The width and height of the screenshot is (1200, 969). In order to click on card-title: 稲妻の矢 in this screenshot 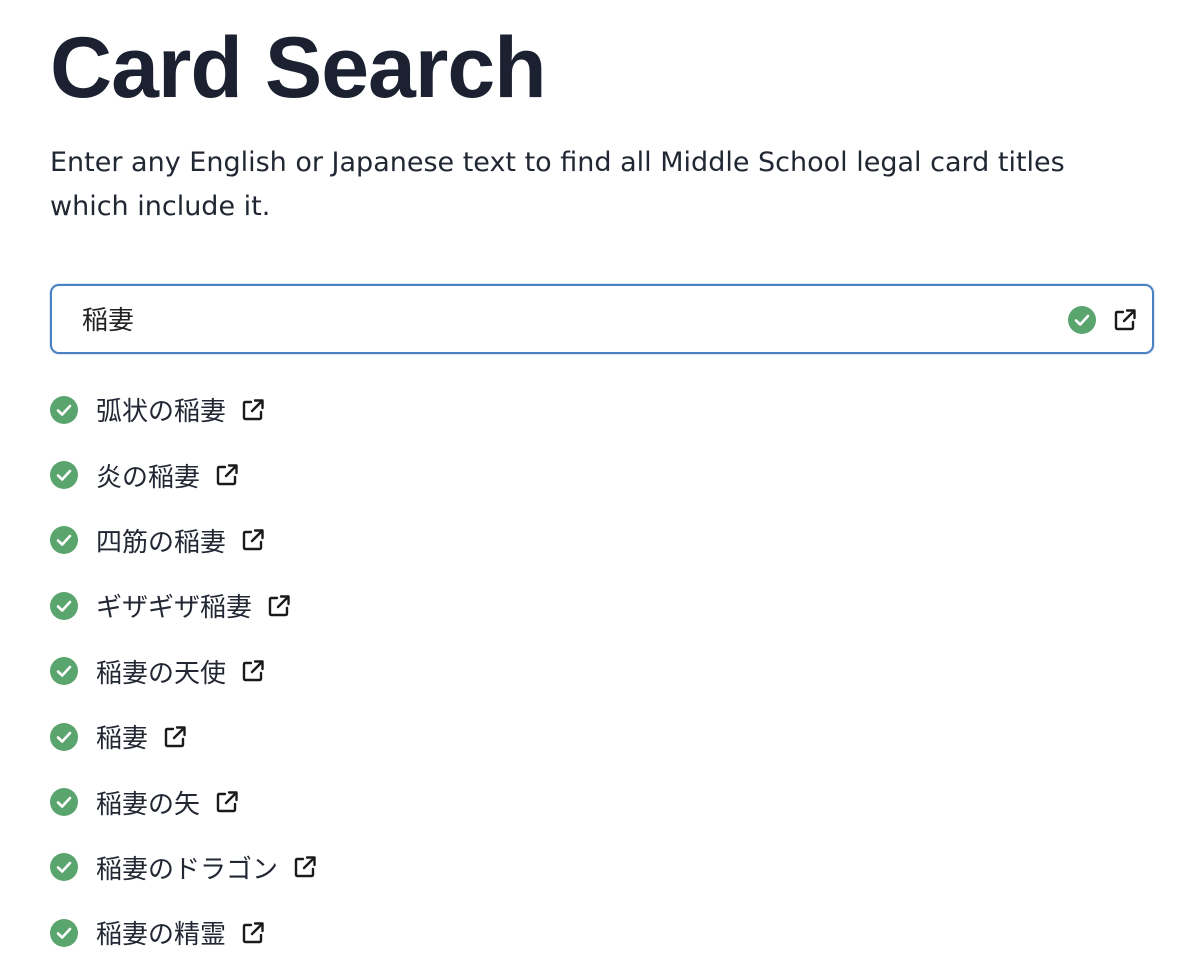, I will do `click(148, 804)`.